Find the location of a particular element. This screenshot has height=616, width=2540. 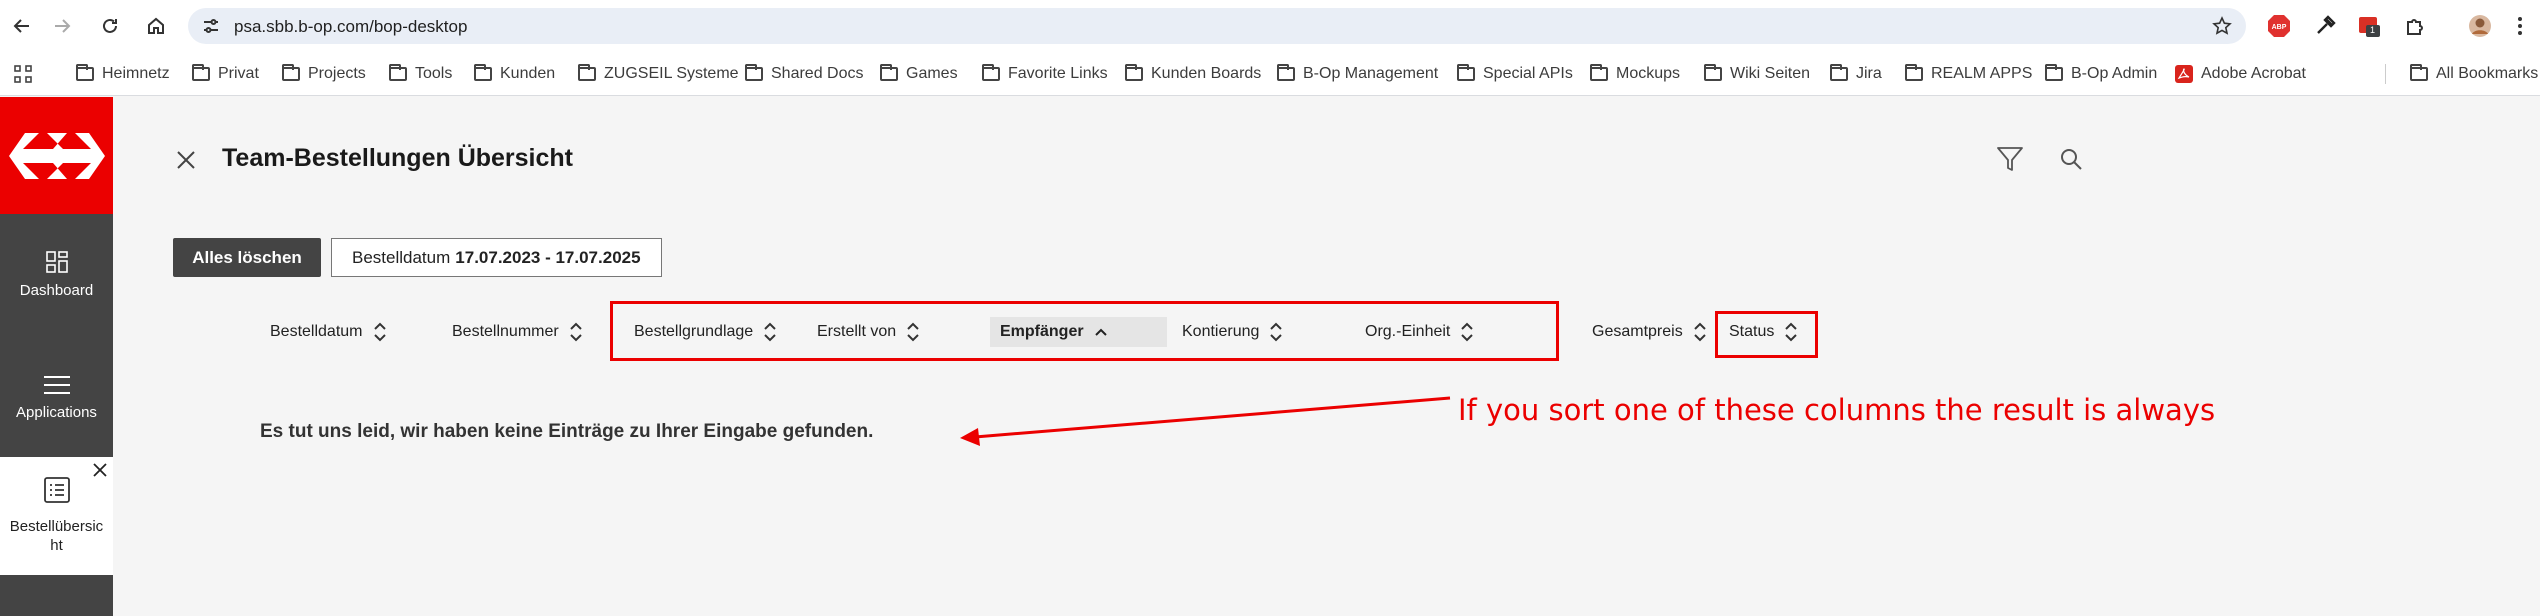

annotation-arrow is located at coordinates (1205, 421).